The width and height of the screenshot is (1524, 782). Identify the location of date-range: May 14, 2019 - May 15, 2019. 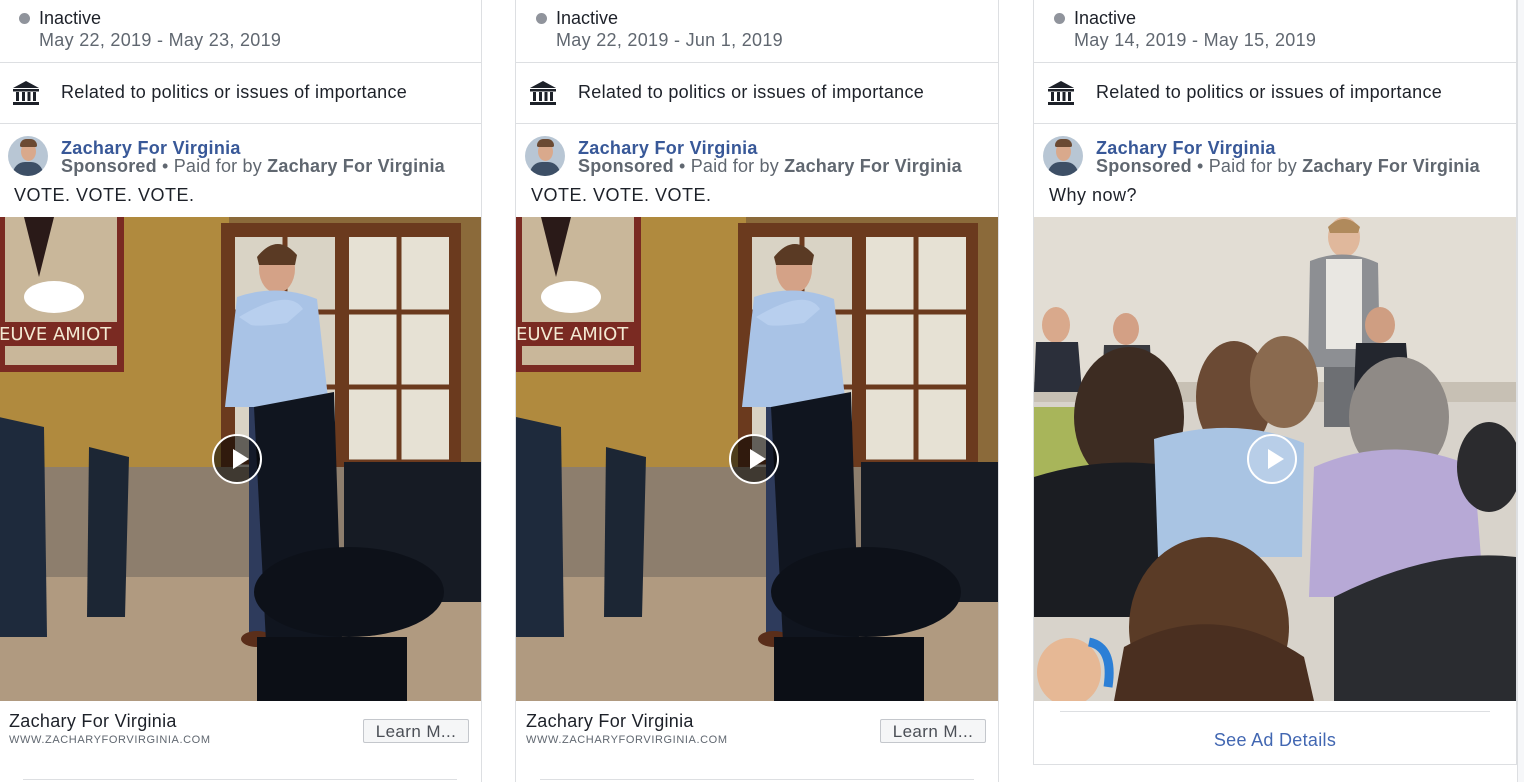
(1195, 40).